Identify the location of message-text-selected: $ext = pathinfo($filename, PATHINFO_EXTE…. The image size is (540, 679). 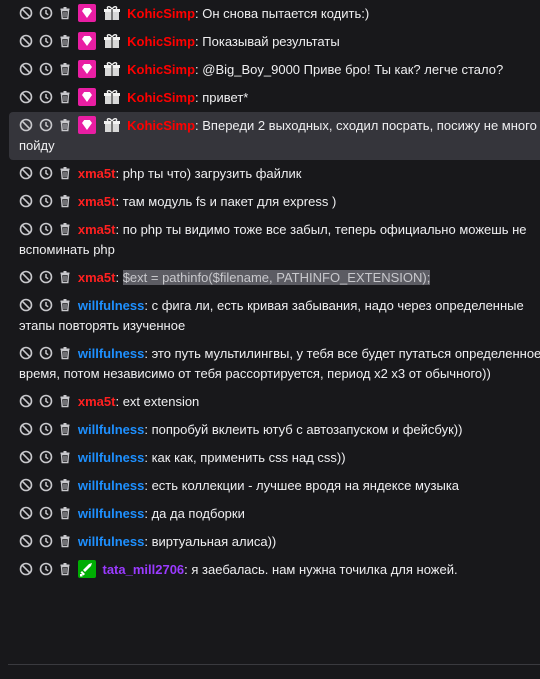
(276, 277).